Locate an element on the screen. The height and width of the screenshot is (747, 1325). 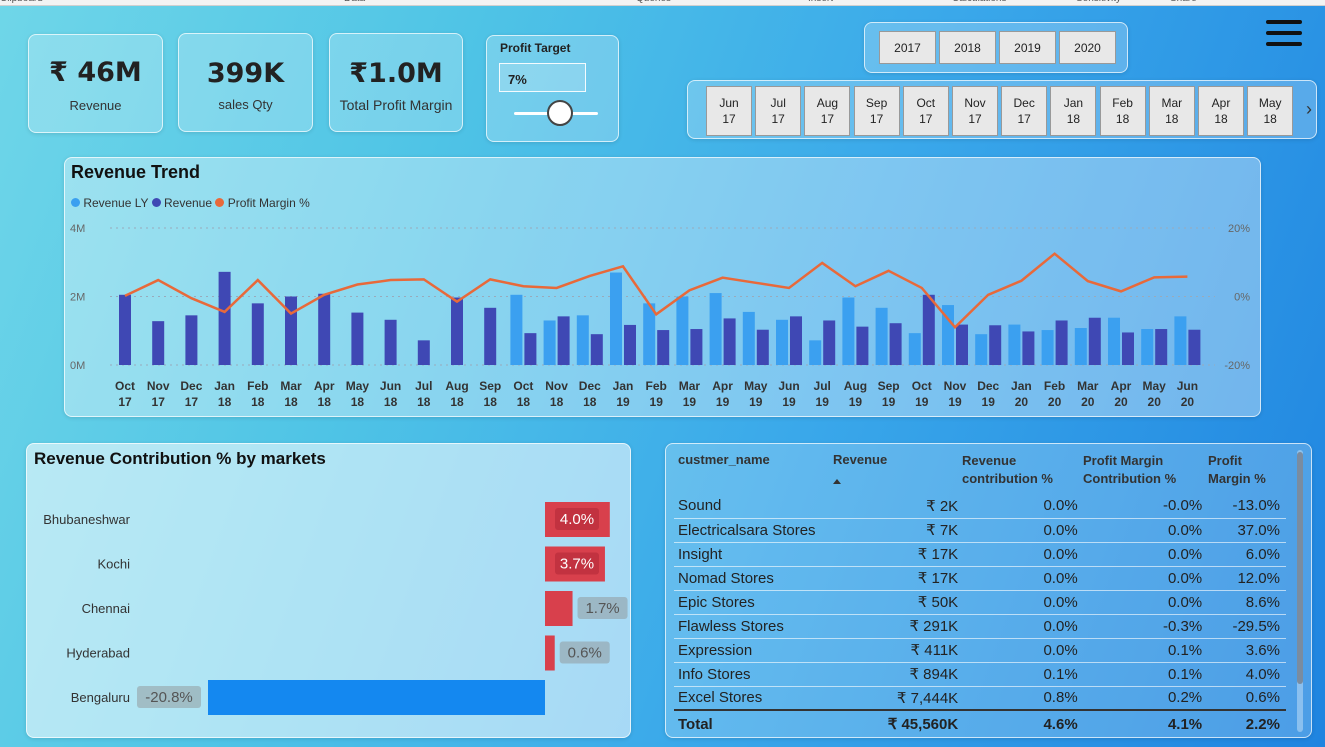
x-tick-month: Oct is located at coordinates (523, 386).